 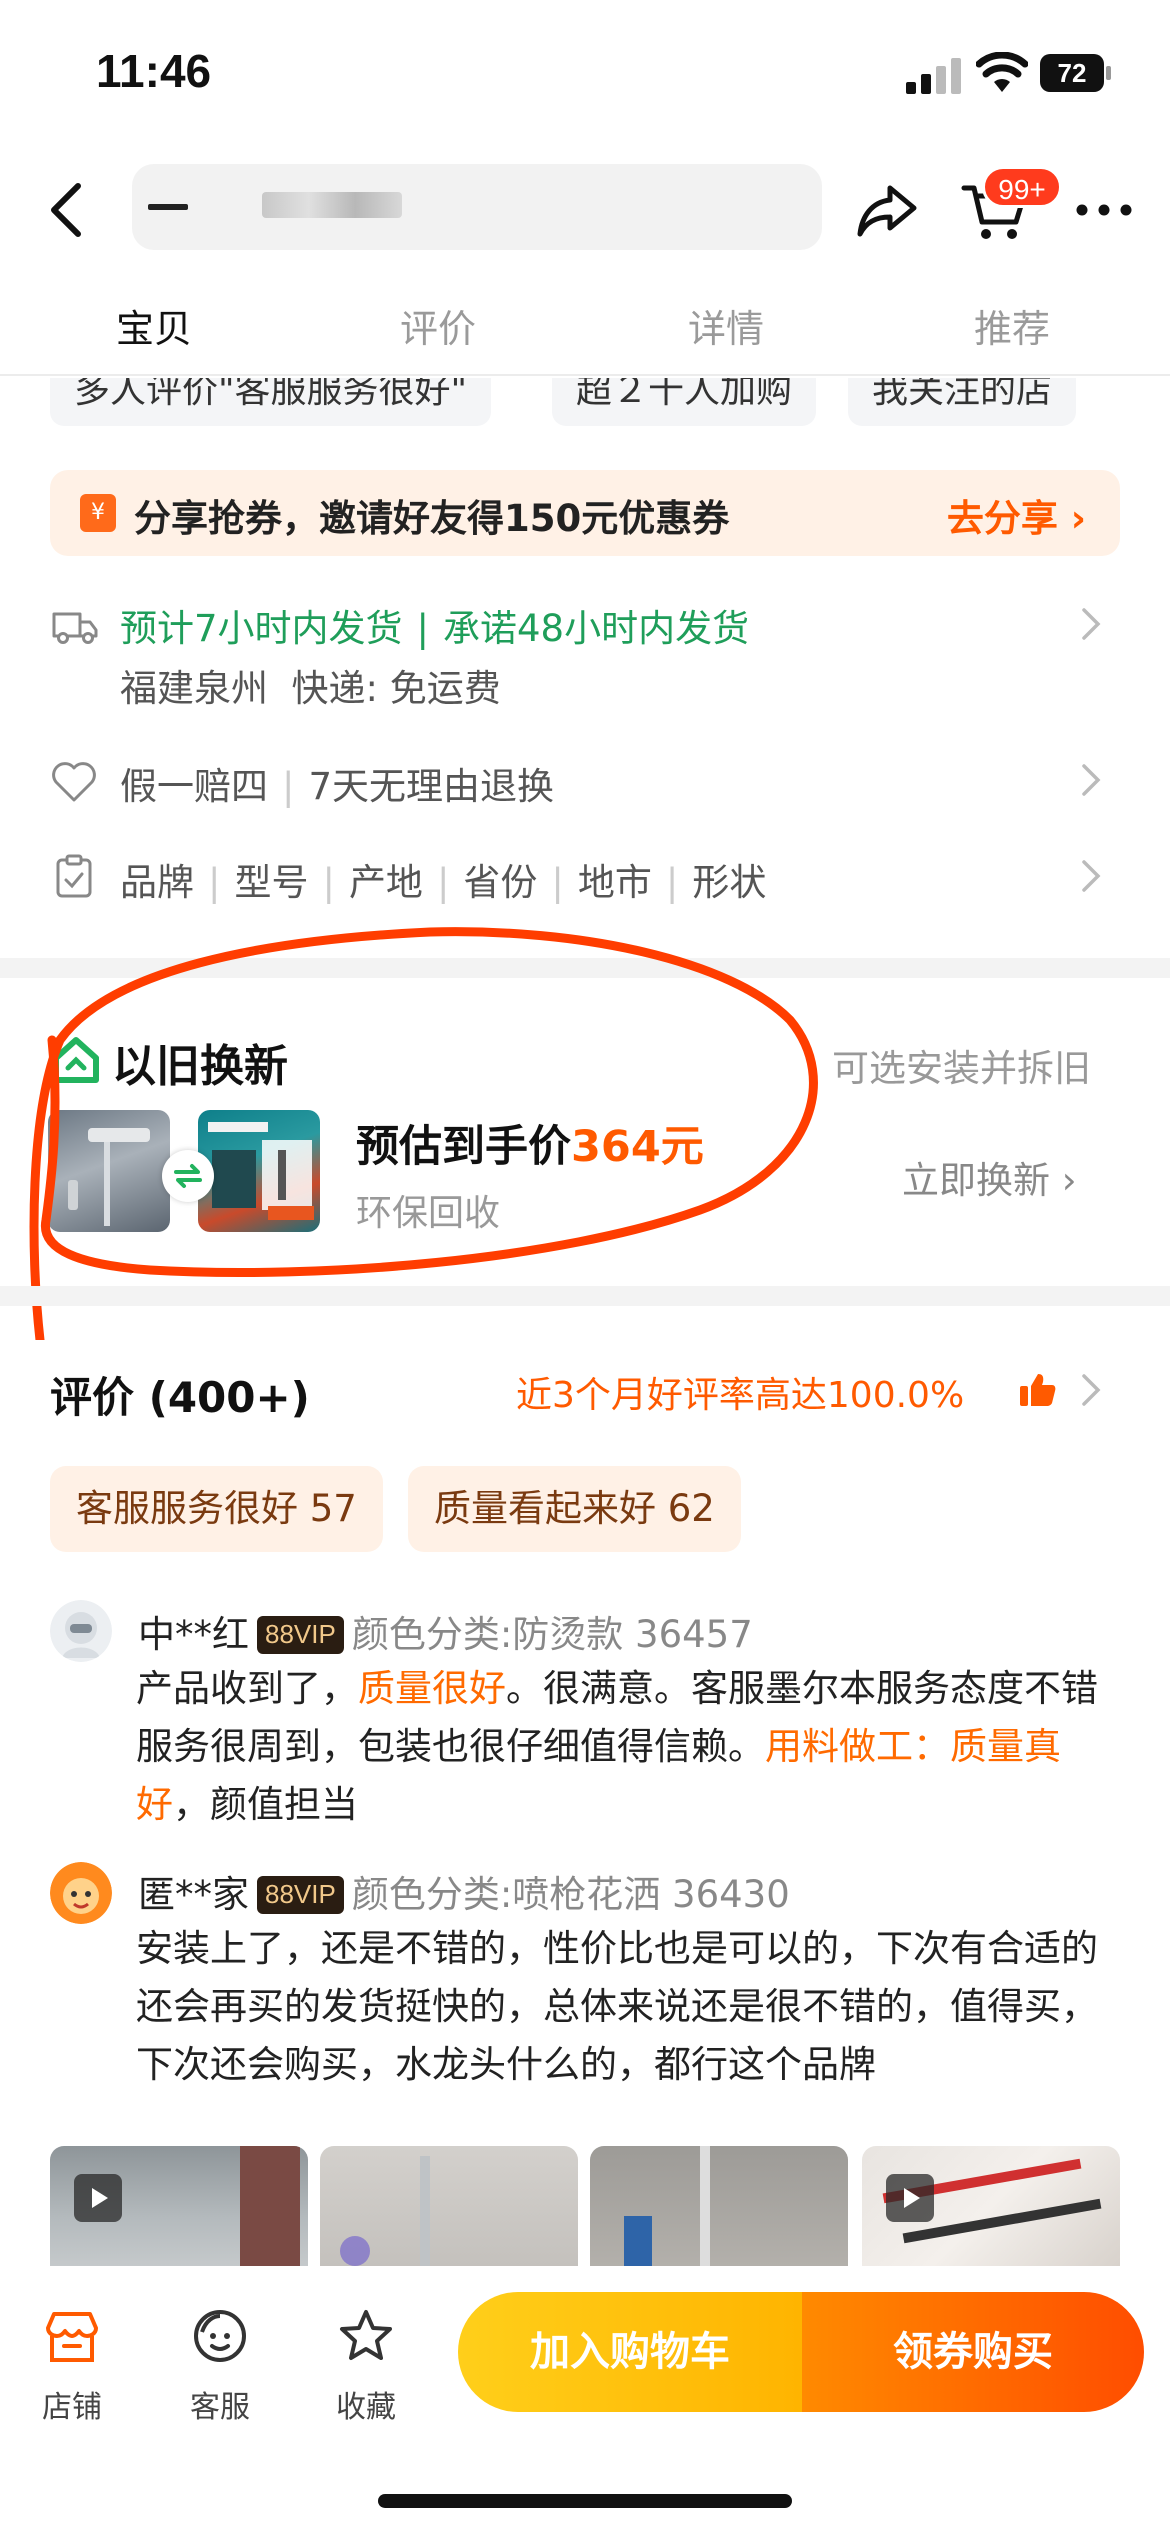 What do you see at coordinates (630, 2352) in the screenshot?
I see `add-to-cart-button: 加入购物车` at bounding box center [630, 2352].